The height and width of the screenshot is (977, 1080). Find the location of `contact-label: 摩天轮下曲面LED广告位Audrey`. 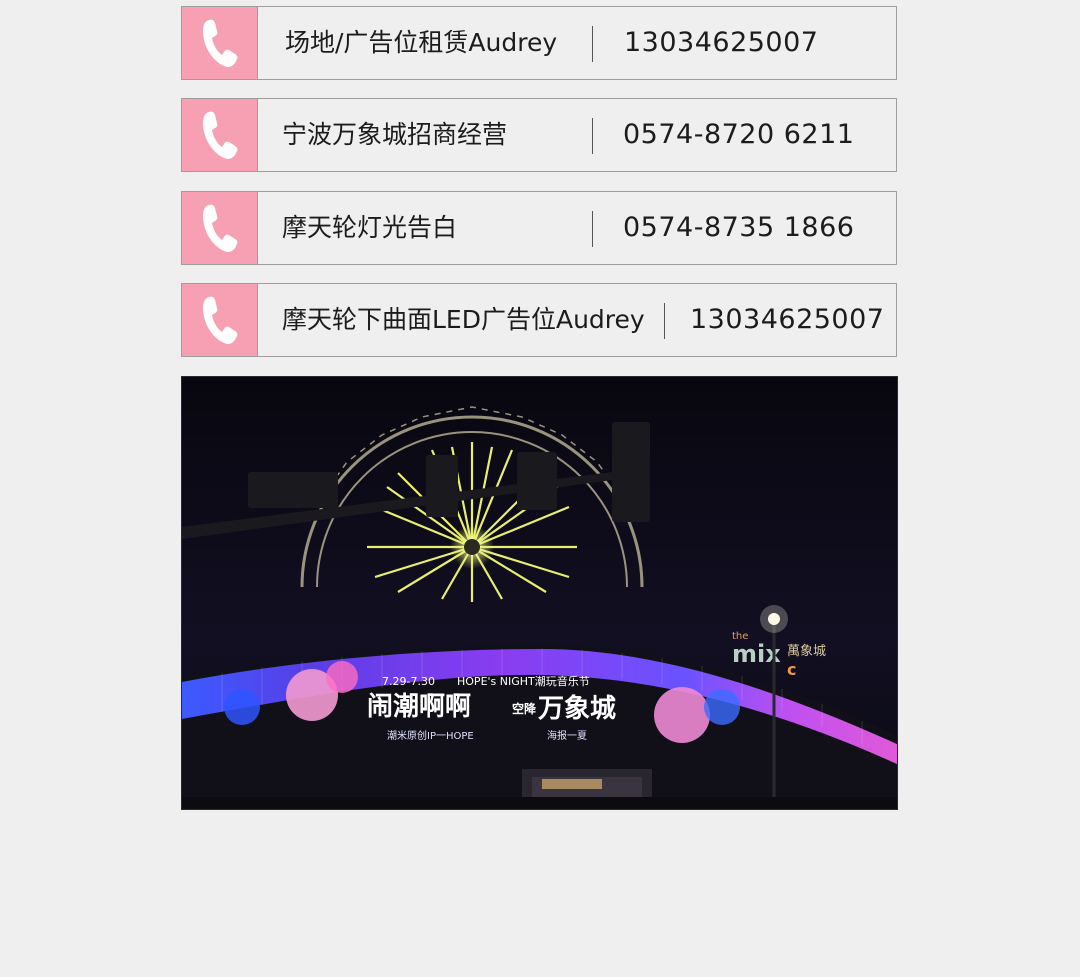

contact-label: 摩天轮下曲面LED广告位Audrey is located at coordinates (463, 319).